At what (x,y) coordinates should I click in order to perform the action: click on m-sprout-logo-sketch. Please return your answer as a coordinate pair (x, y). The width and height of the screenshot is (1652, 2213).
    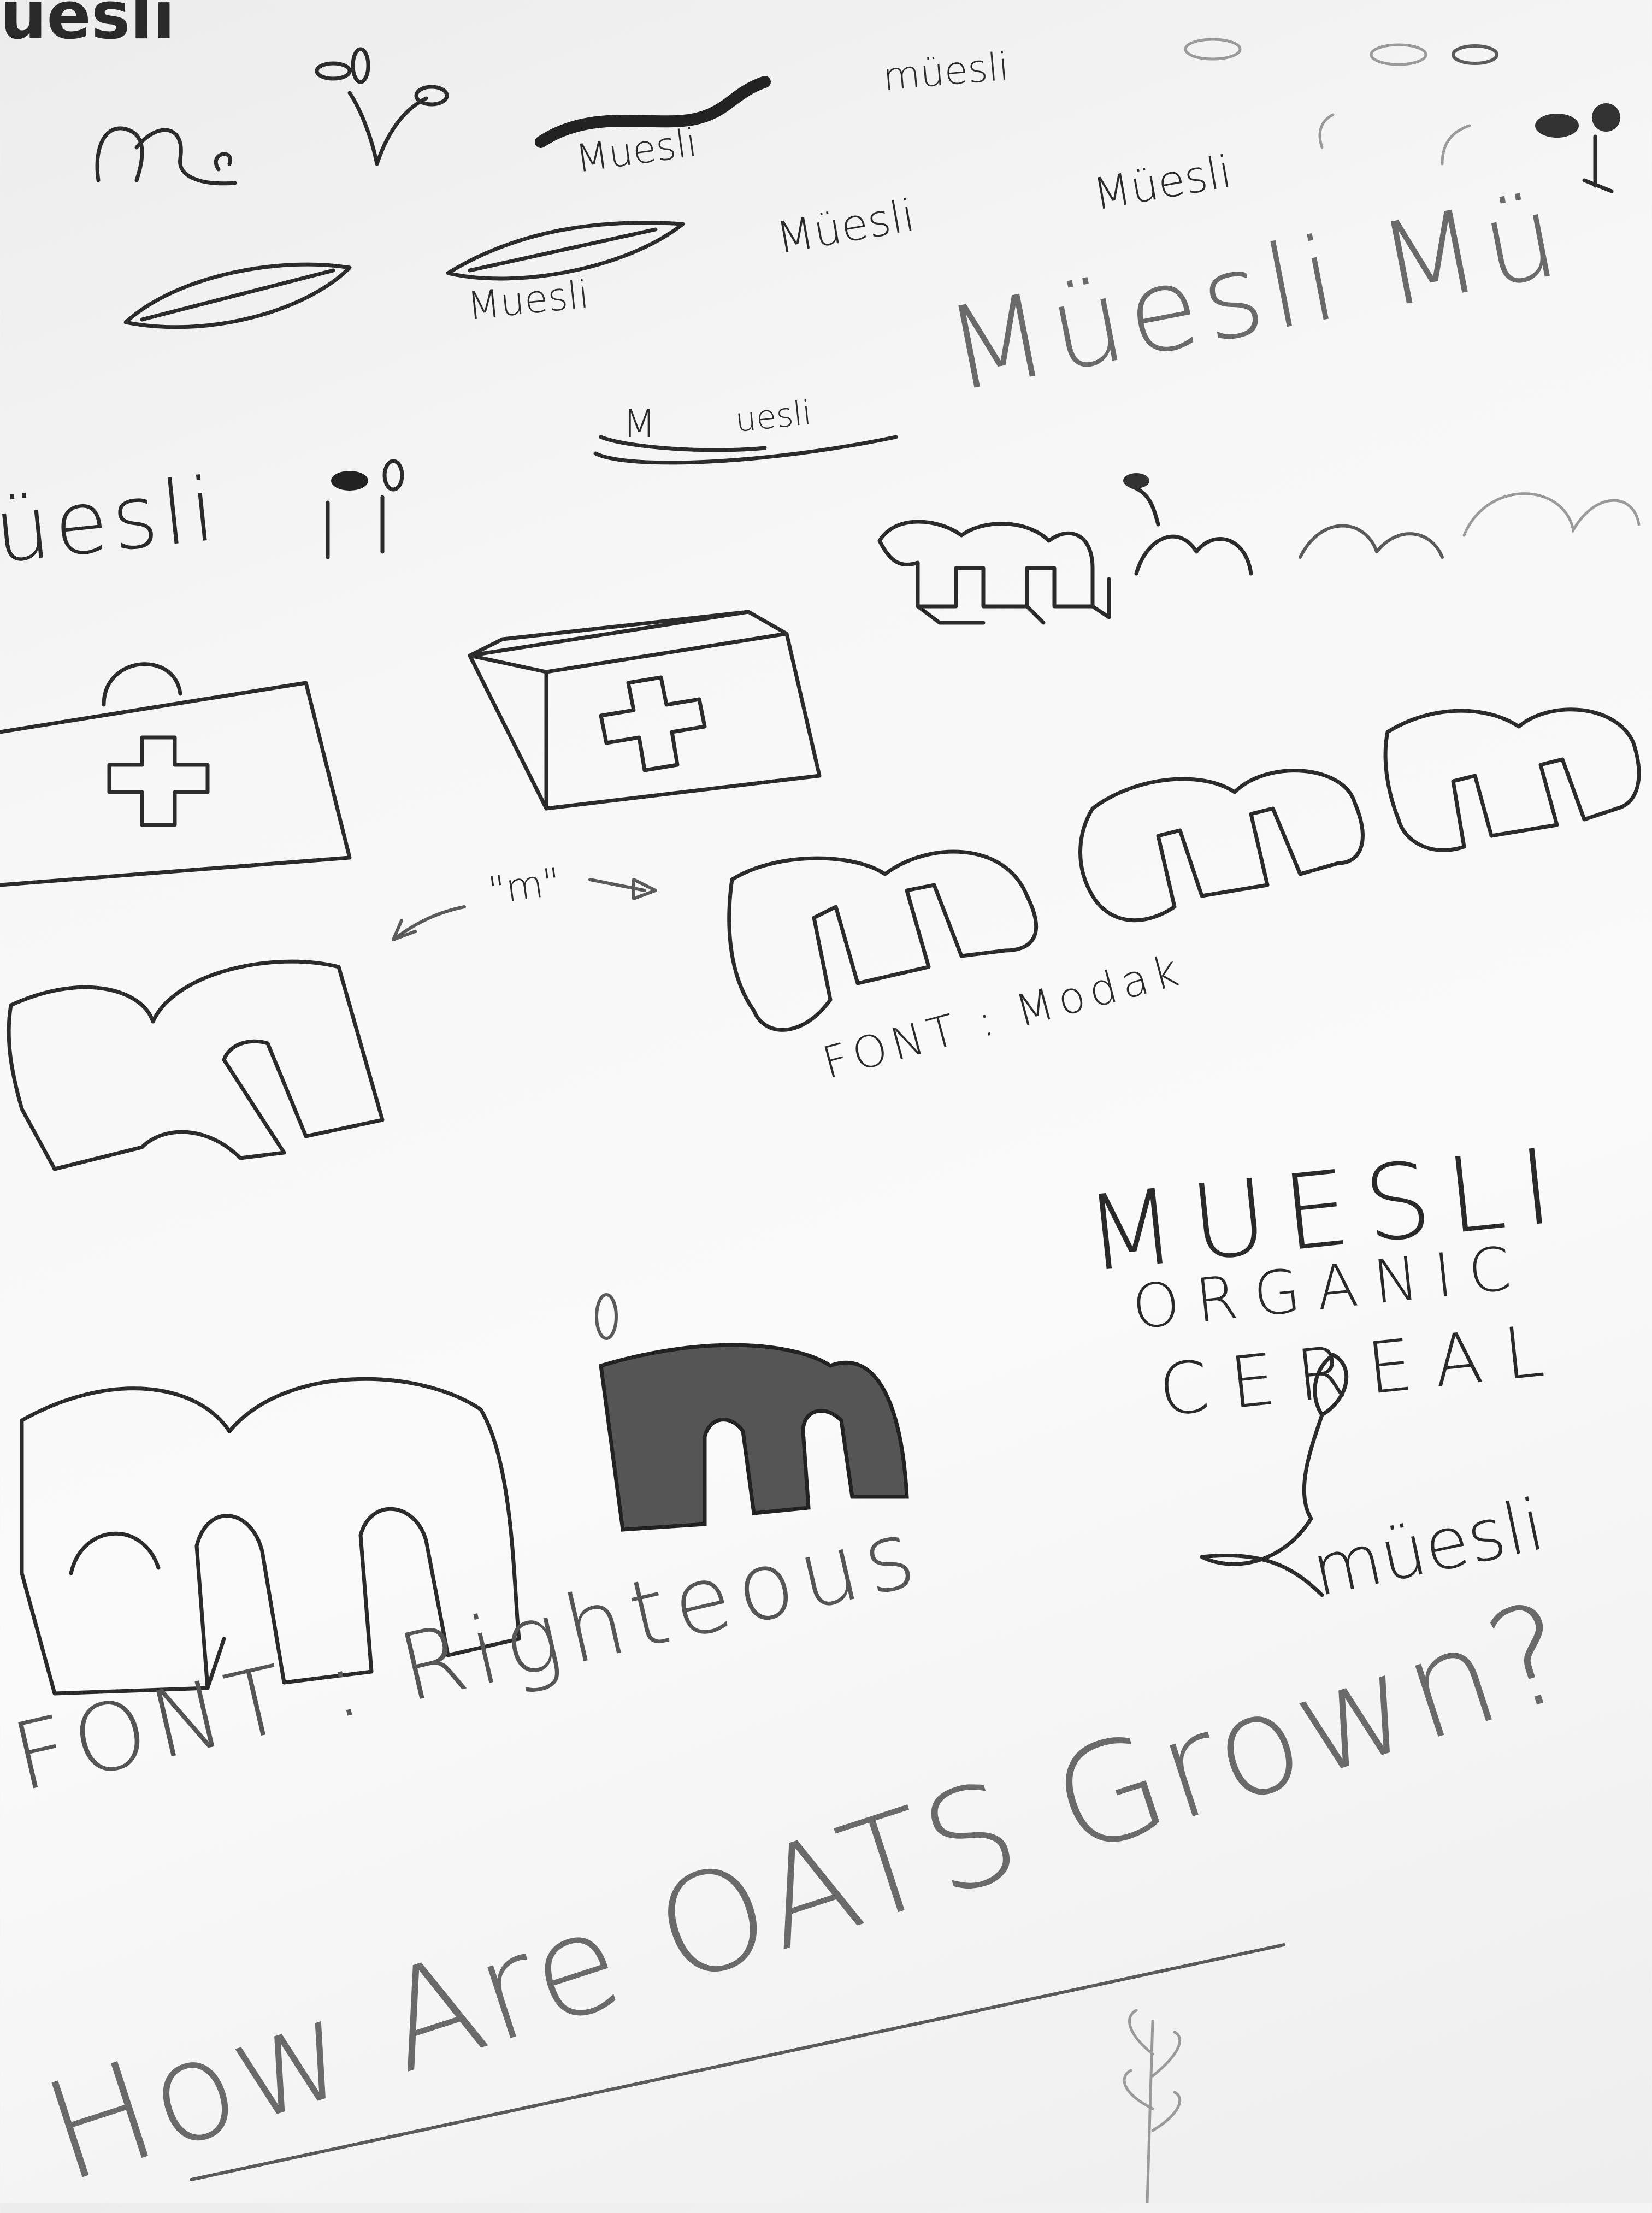
    Looking at the image, I should click on (166, 156).